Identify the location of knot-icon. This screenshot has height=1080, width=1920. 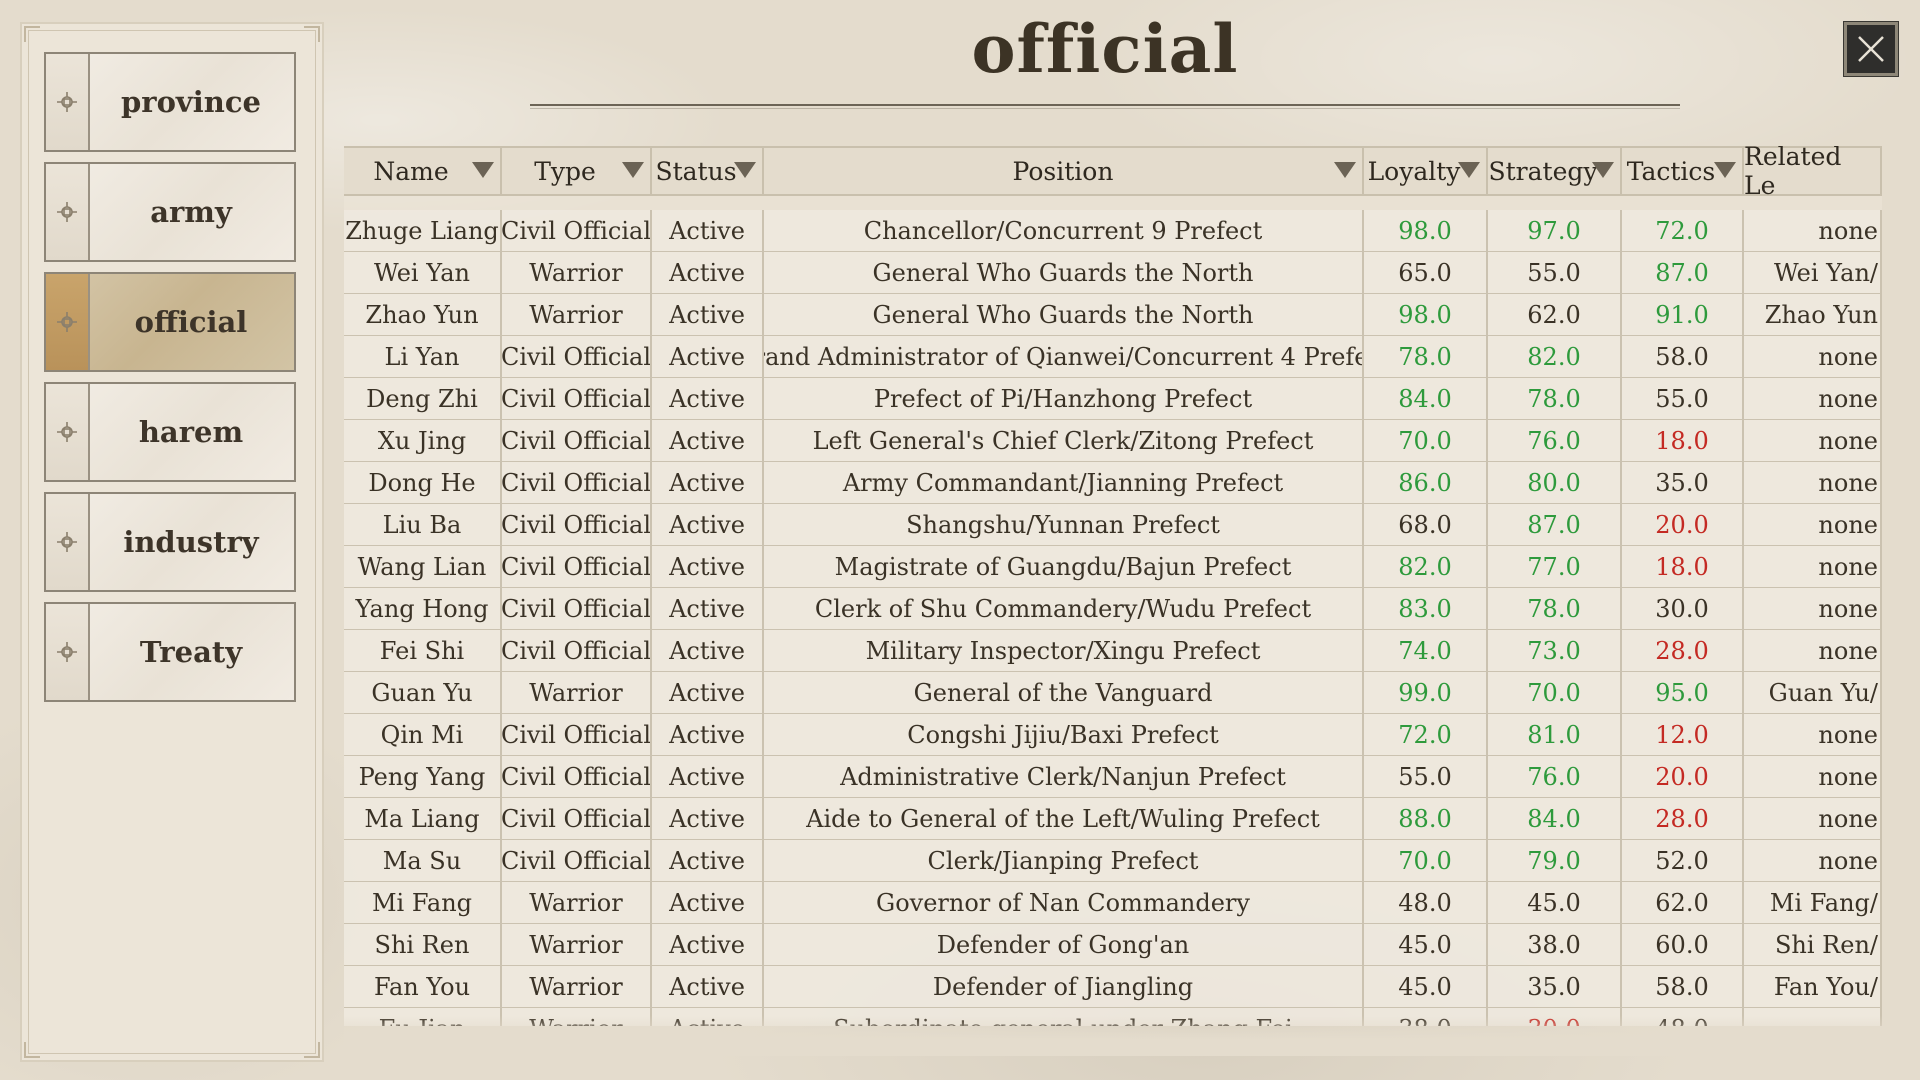
(67, 322).